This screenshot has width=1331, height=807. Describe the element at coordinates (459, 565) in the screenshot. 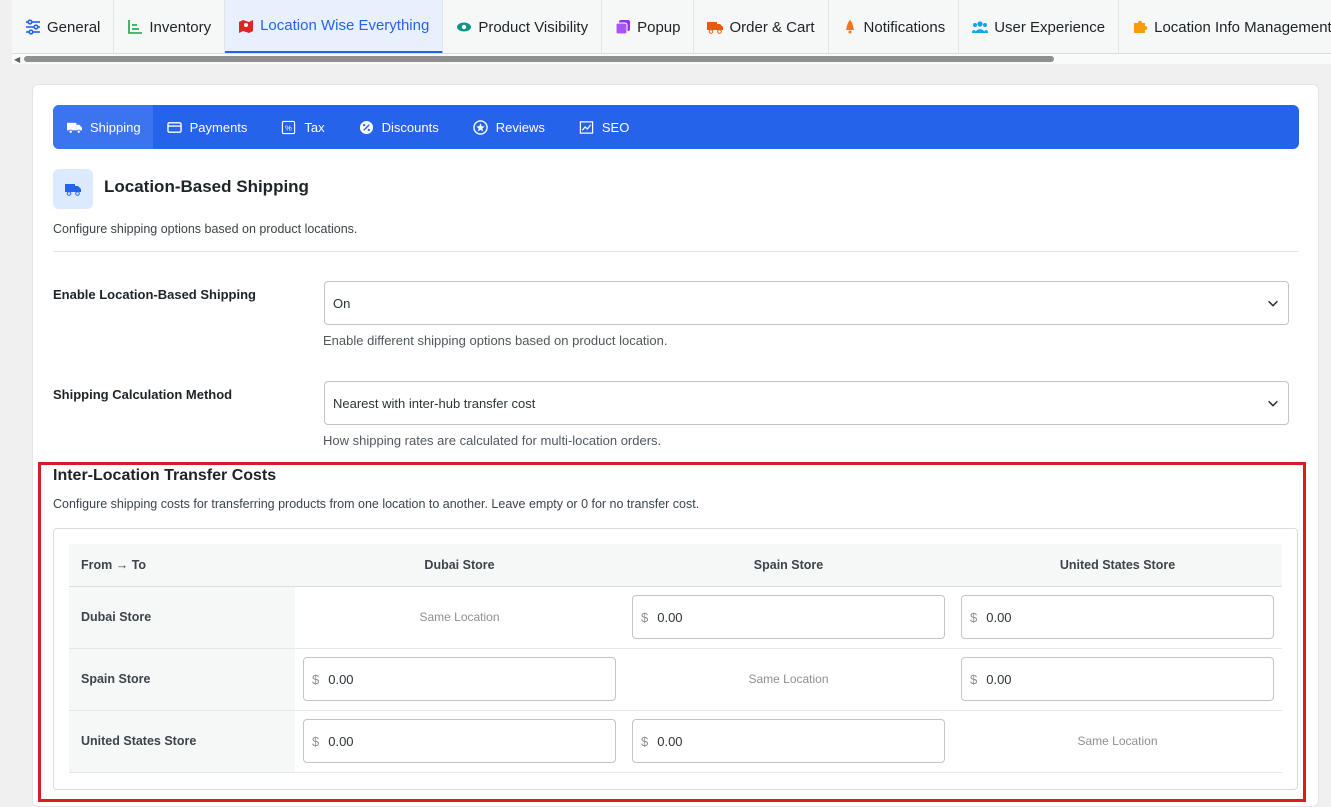

I see `column-header: Dubai Store` at that location.